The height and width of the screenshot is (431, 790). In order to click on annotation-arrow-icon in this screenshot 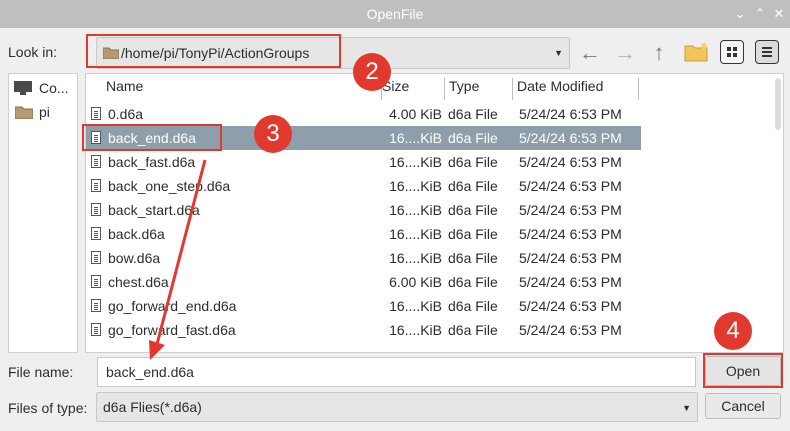, I will do `click(178, 259)`.